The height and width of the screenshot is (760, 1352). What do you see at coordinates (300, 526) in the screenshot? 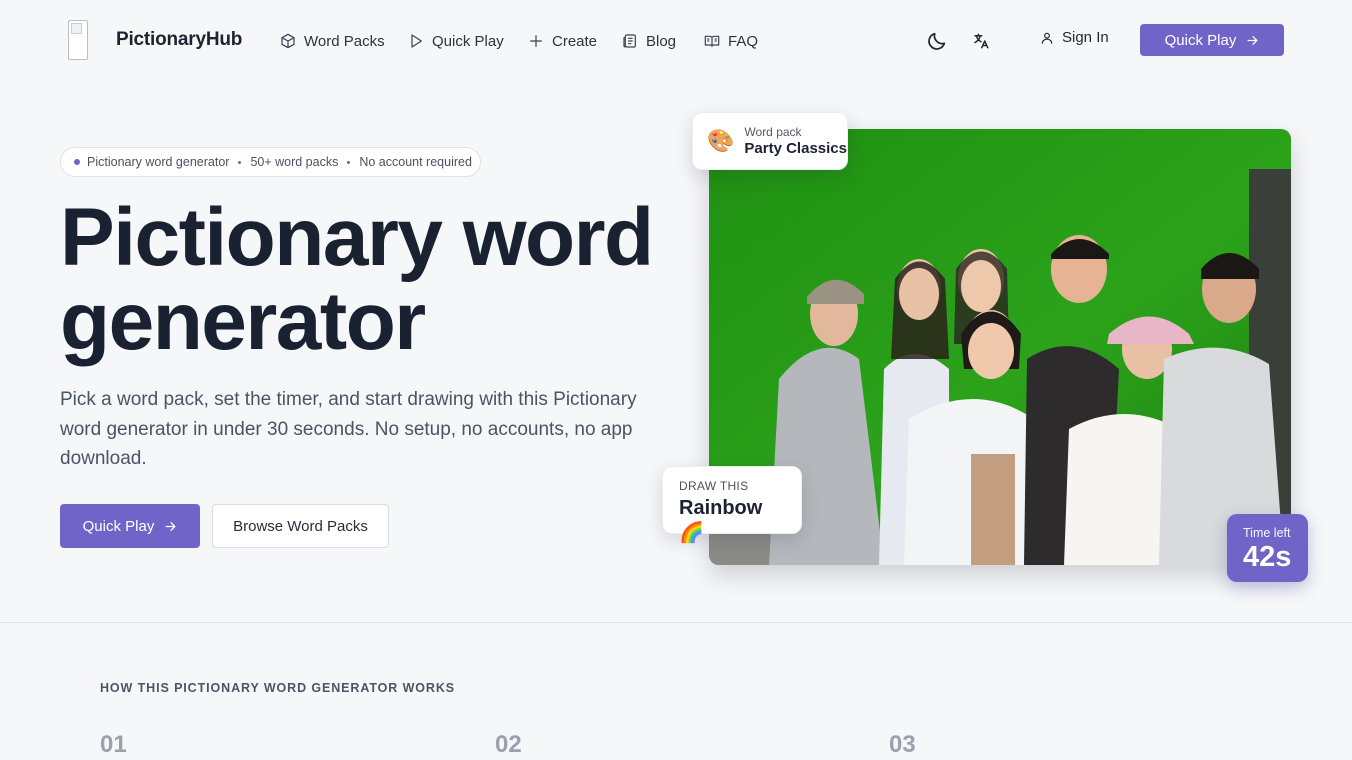
I see `browse-word-packs-button: Browse Word Packs` at bounding box center [300, 526].